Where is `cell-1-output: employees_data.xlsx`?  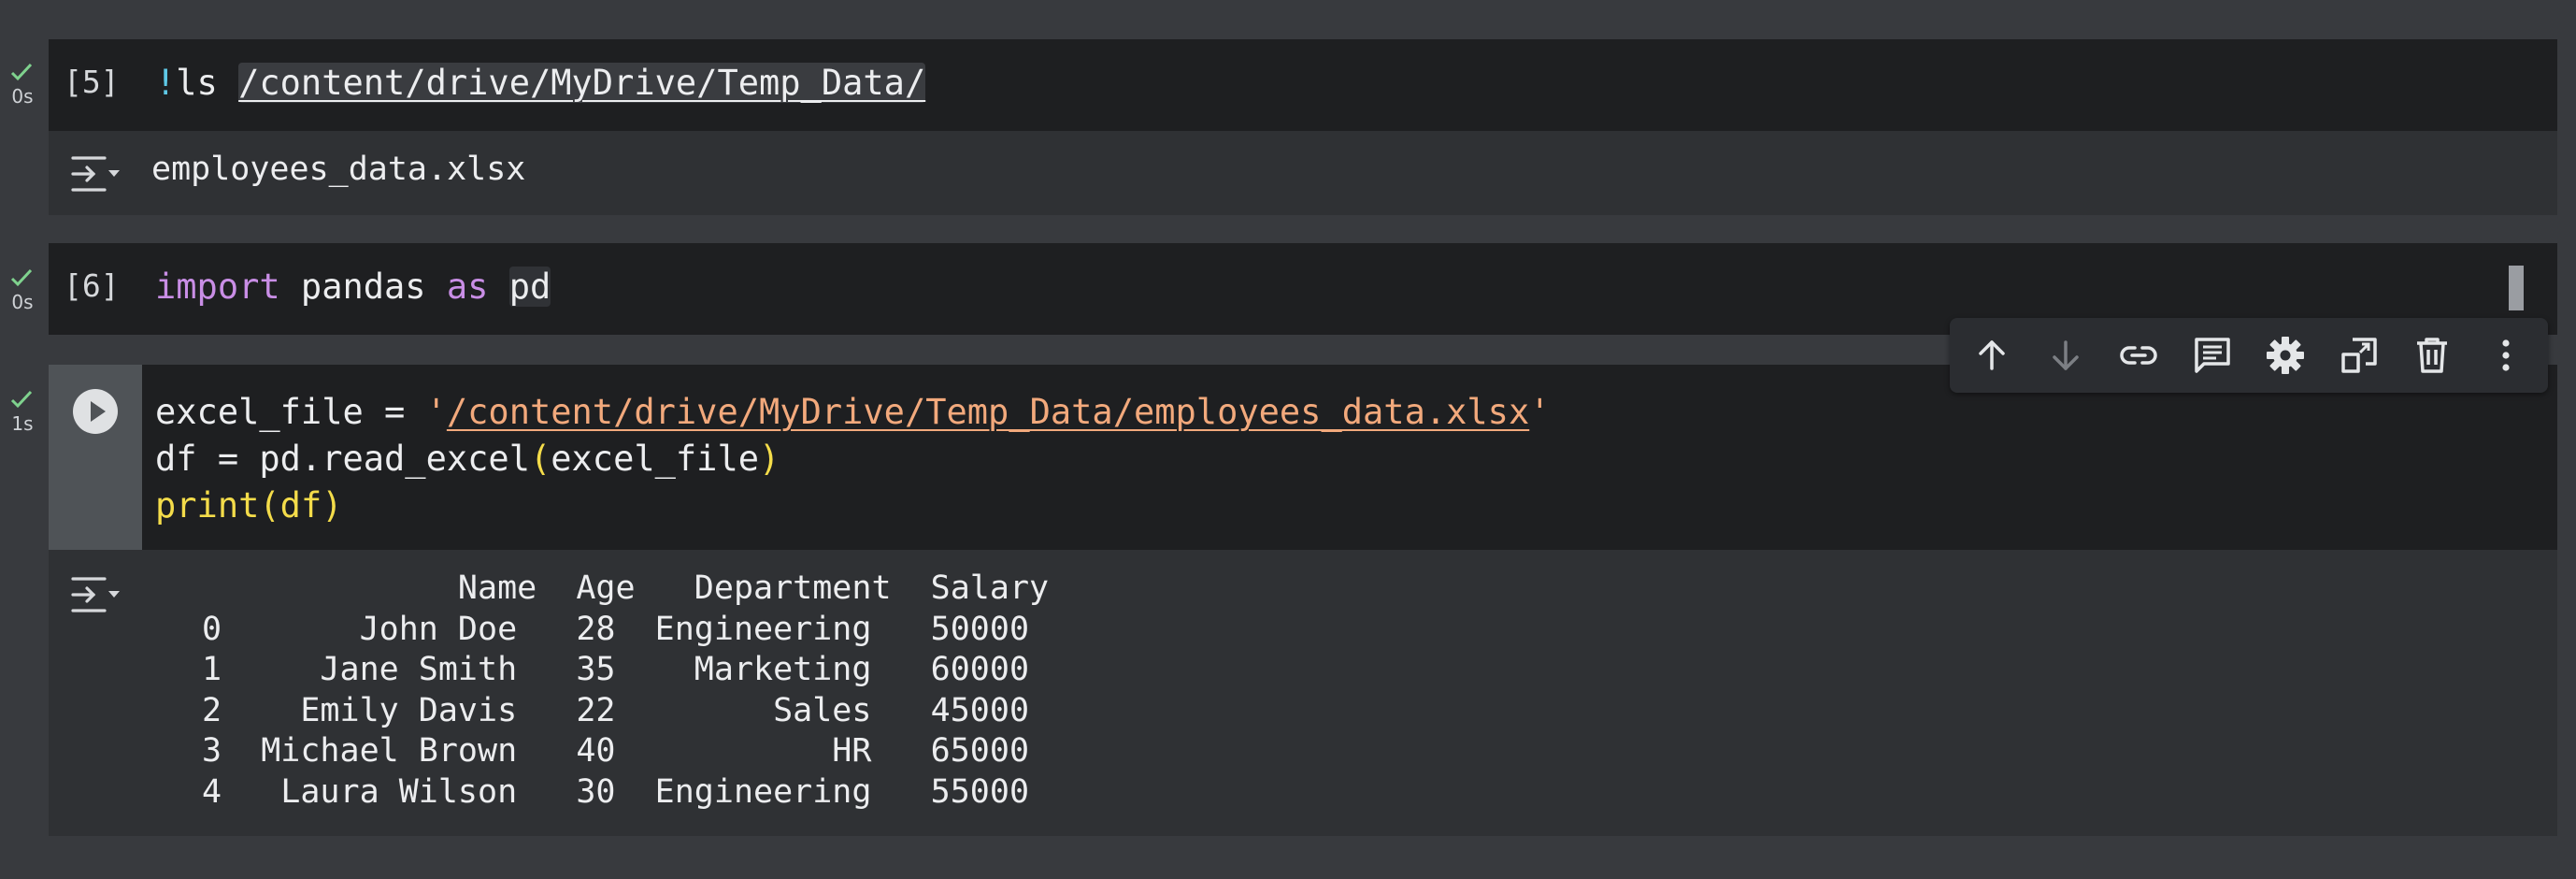 cell-1-output: employees_data.xlsx is located at coordinates (1303, 173).